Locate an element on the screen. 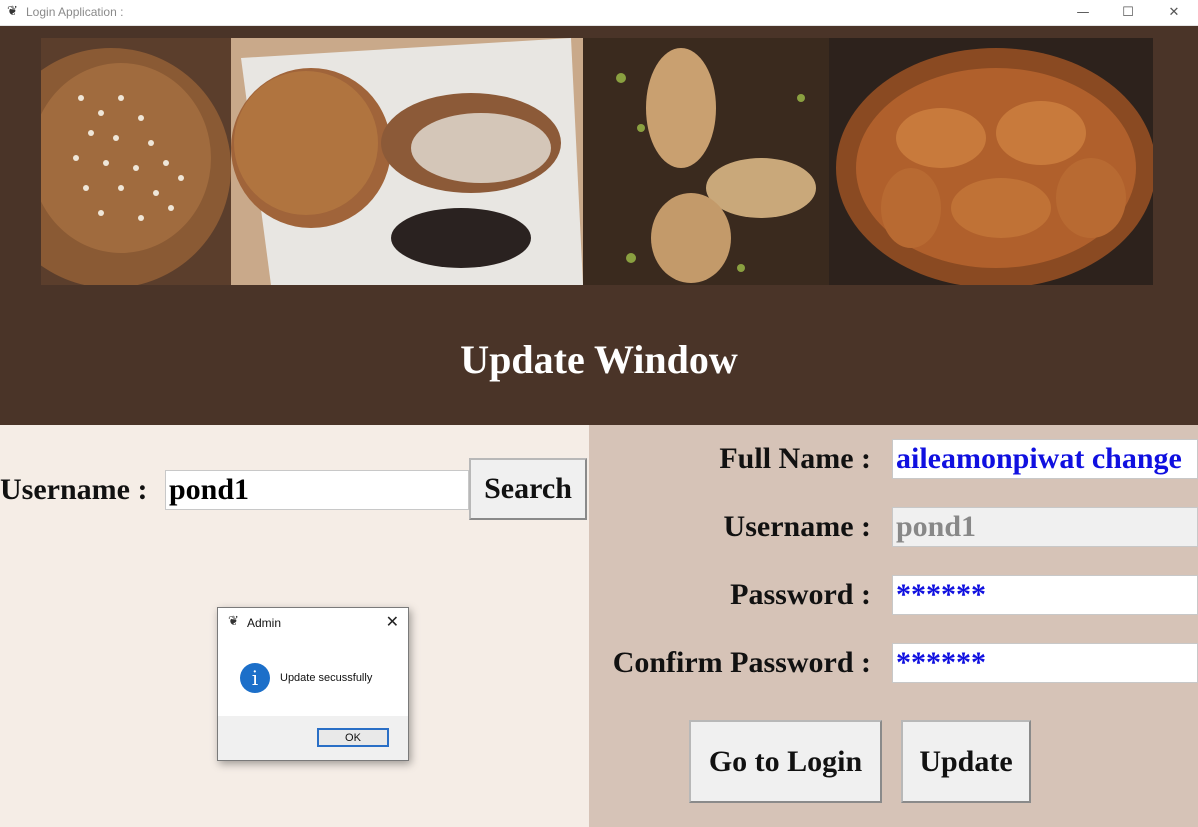  maximize-button: ☐ is located at coordinates (1128, 12).